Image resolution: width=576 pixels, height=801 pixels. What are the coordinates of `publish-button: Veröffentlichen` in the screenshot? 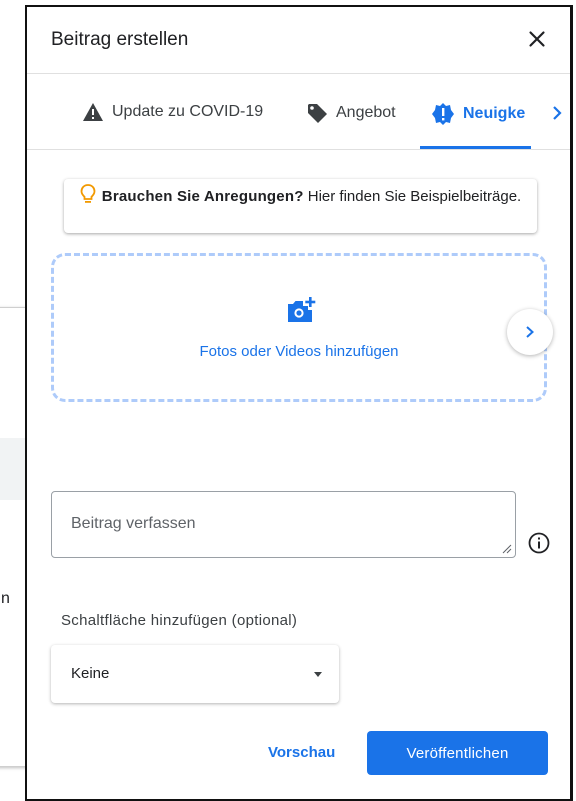 It's located at (457, 753).